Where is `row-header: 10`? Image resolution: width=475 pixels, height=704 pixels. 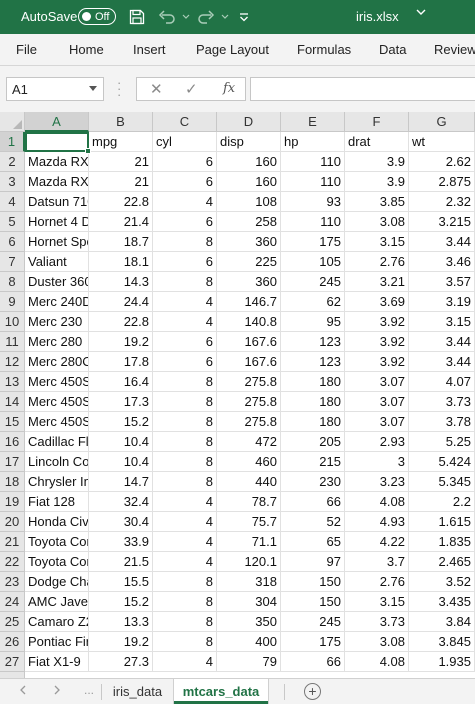
row-header: 10 is located at coordinates (12, 322).